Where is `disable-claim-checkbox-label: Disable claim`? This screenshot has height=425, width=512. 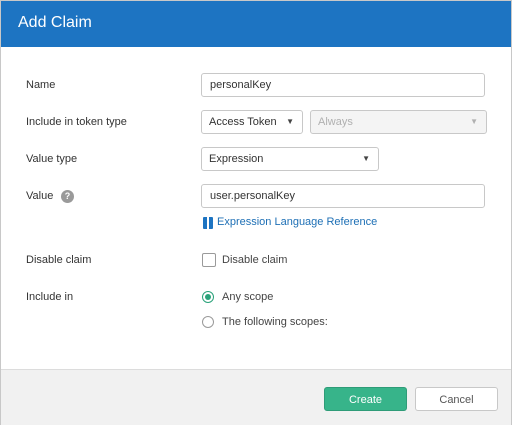
disable-claim-checkbox-label: Disable claim is located at coordinates (254, 260).